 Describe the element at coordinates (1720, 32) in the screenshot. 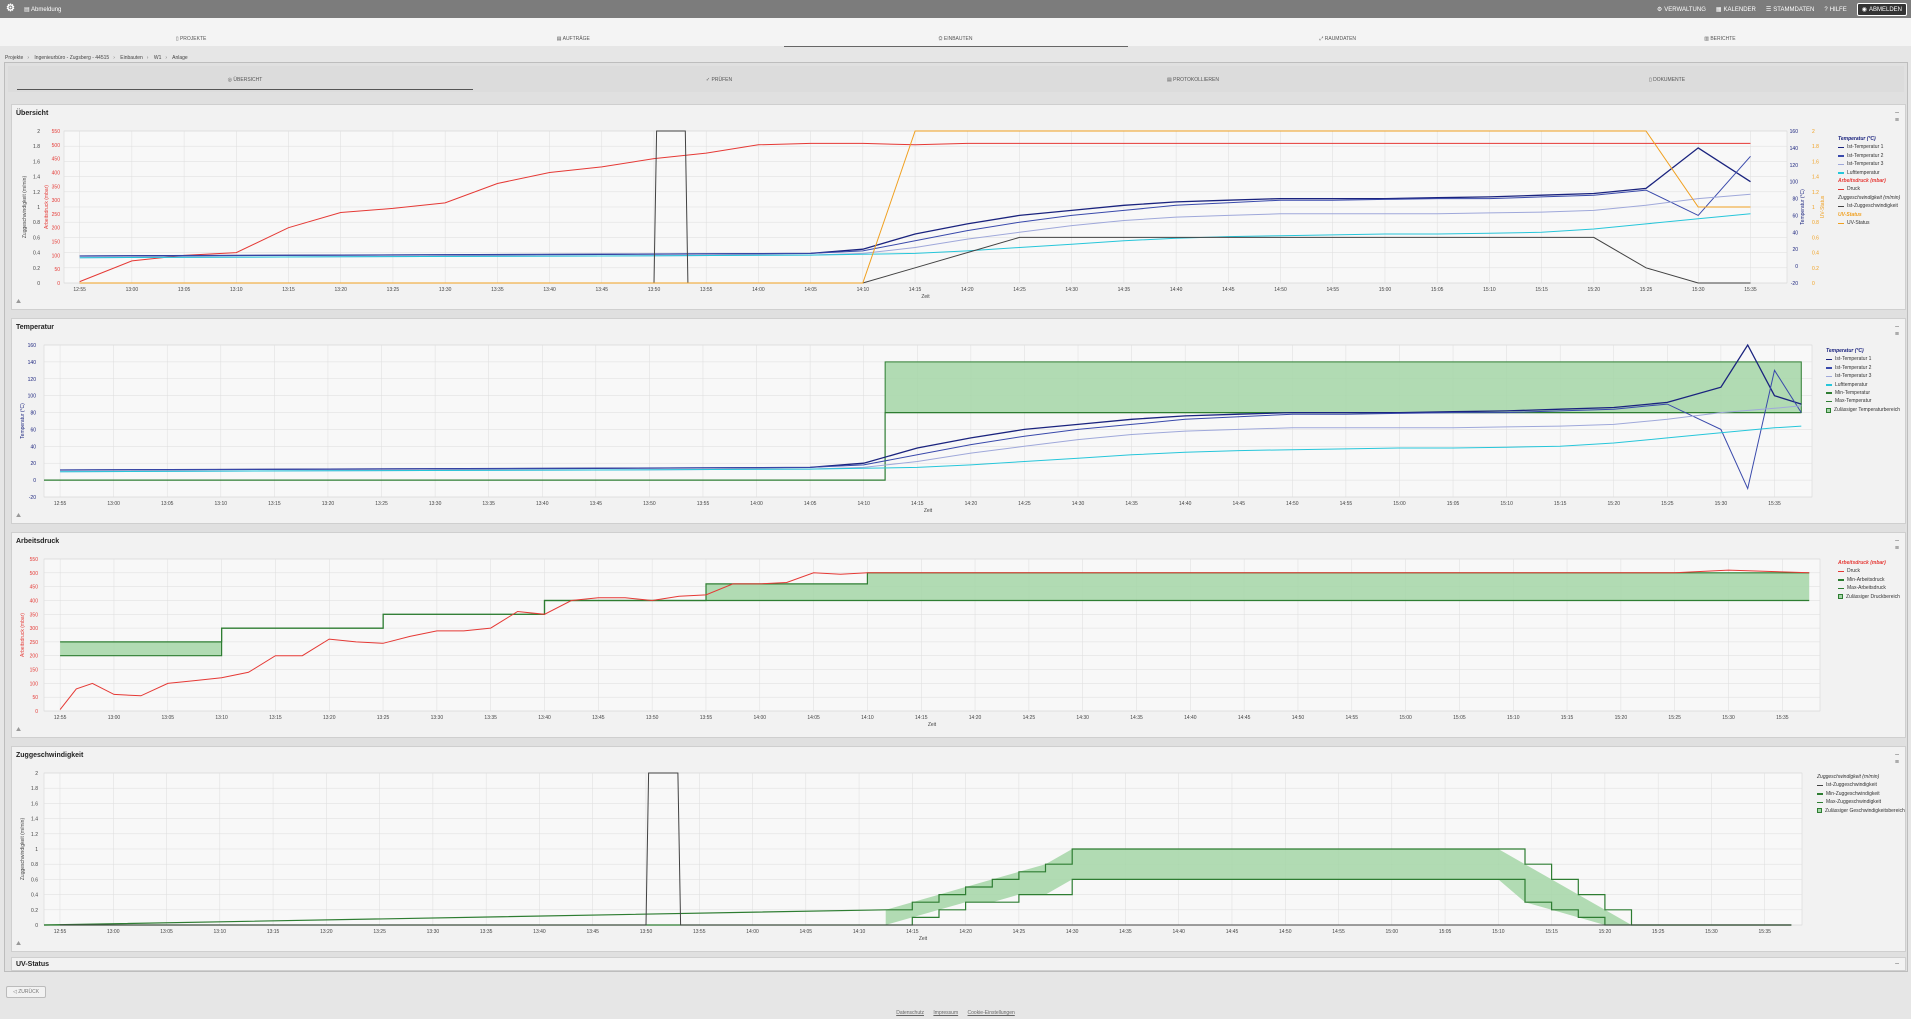

I see `nav-berichte: ▥ BERICHTE` at that location.